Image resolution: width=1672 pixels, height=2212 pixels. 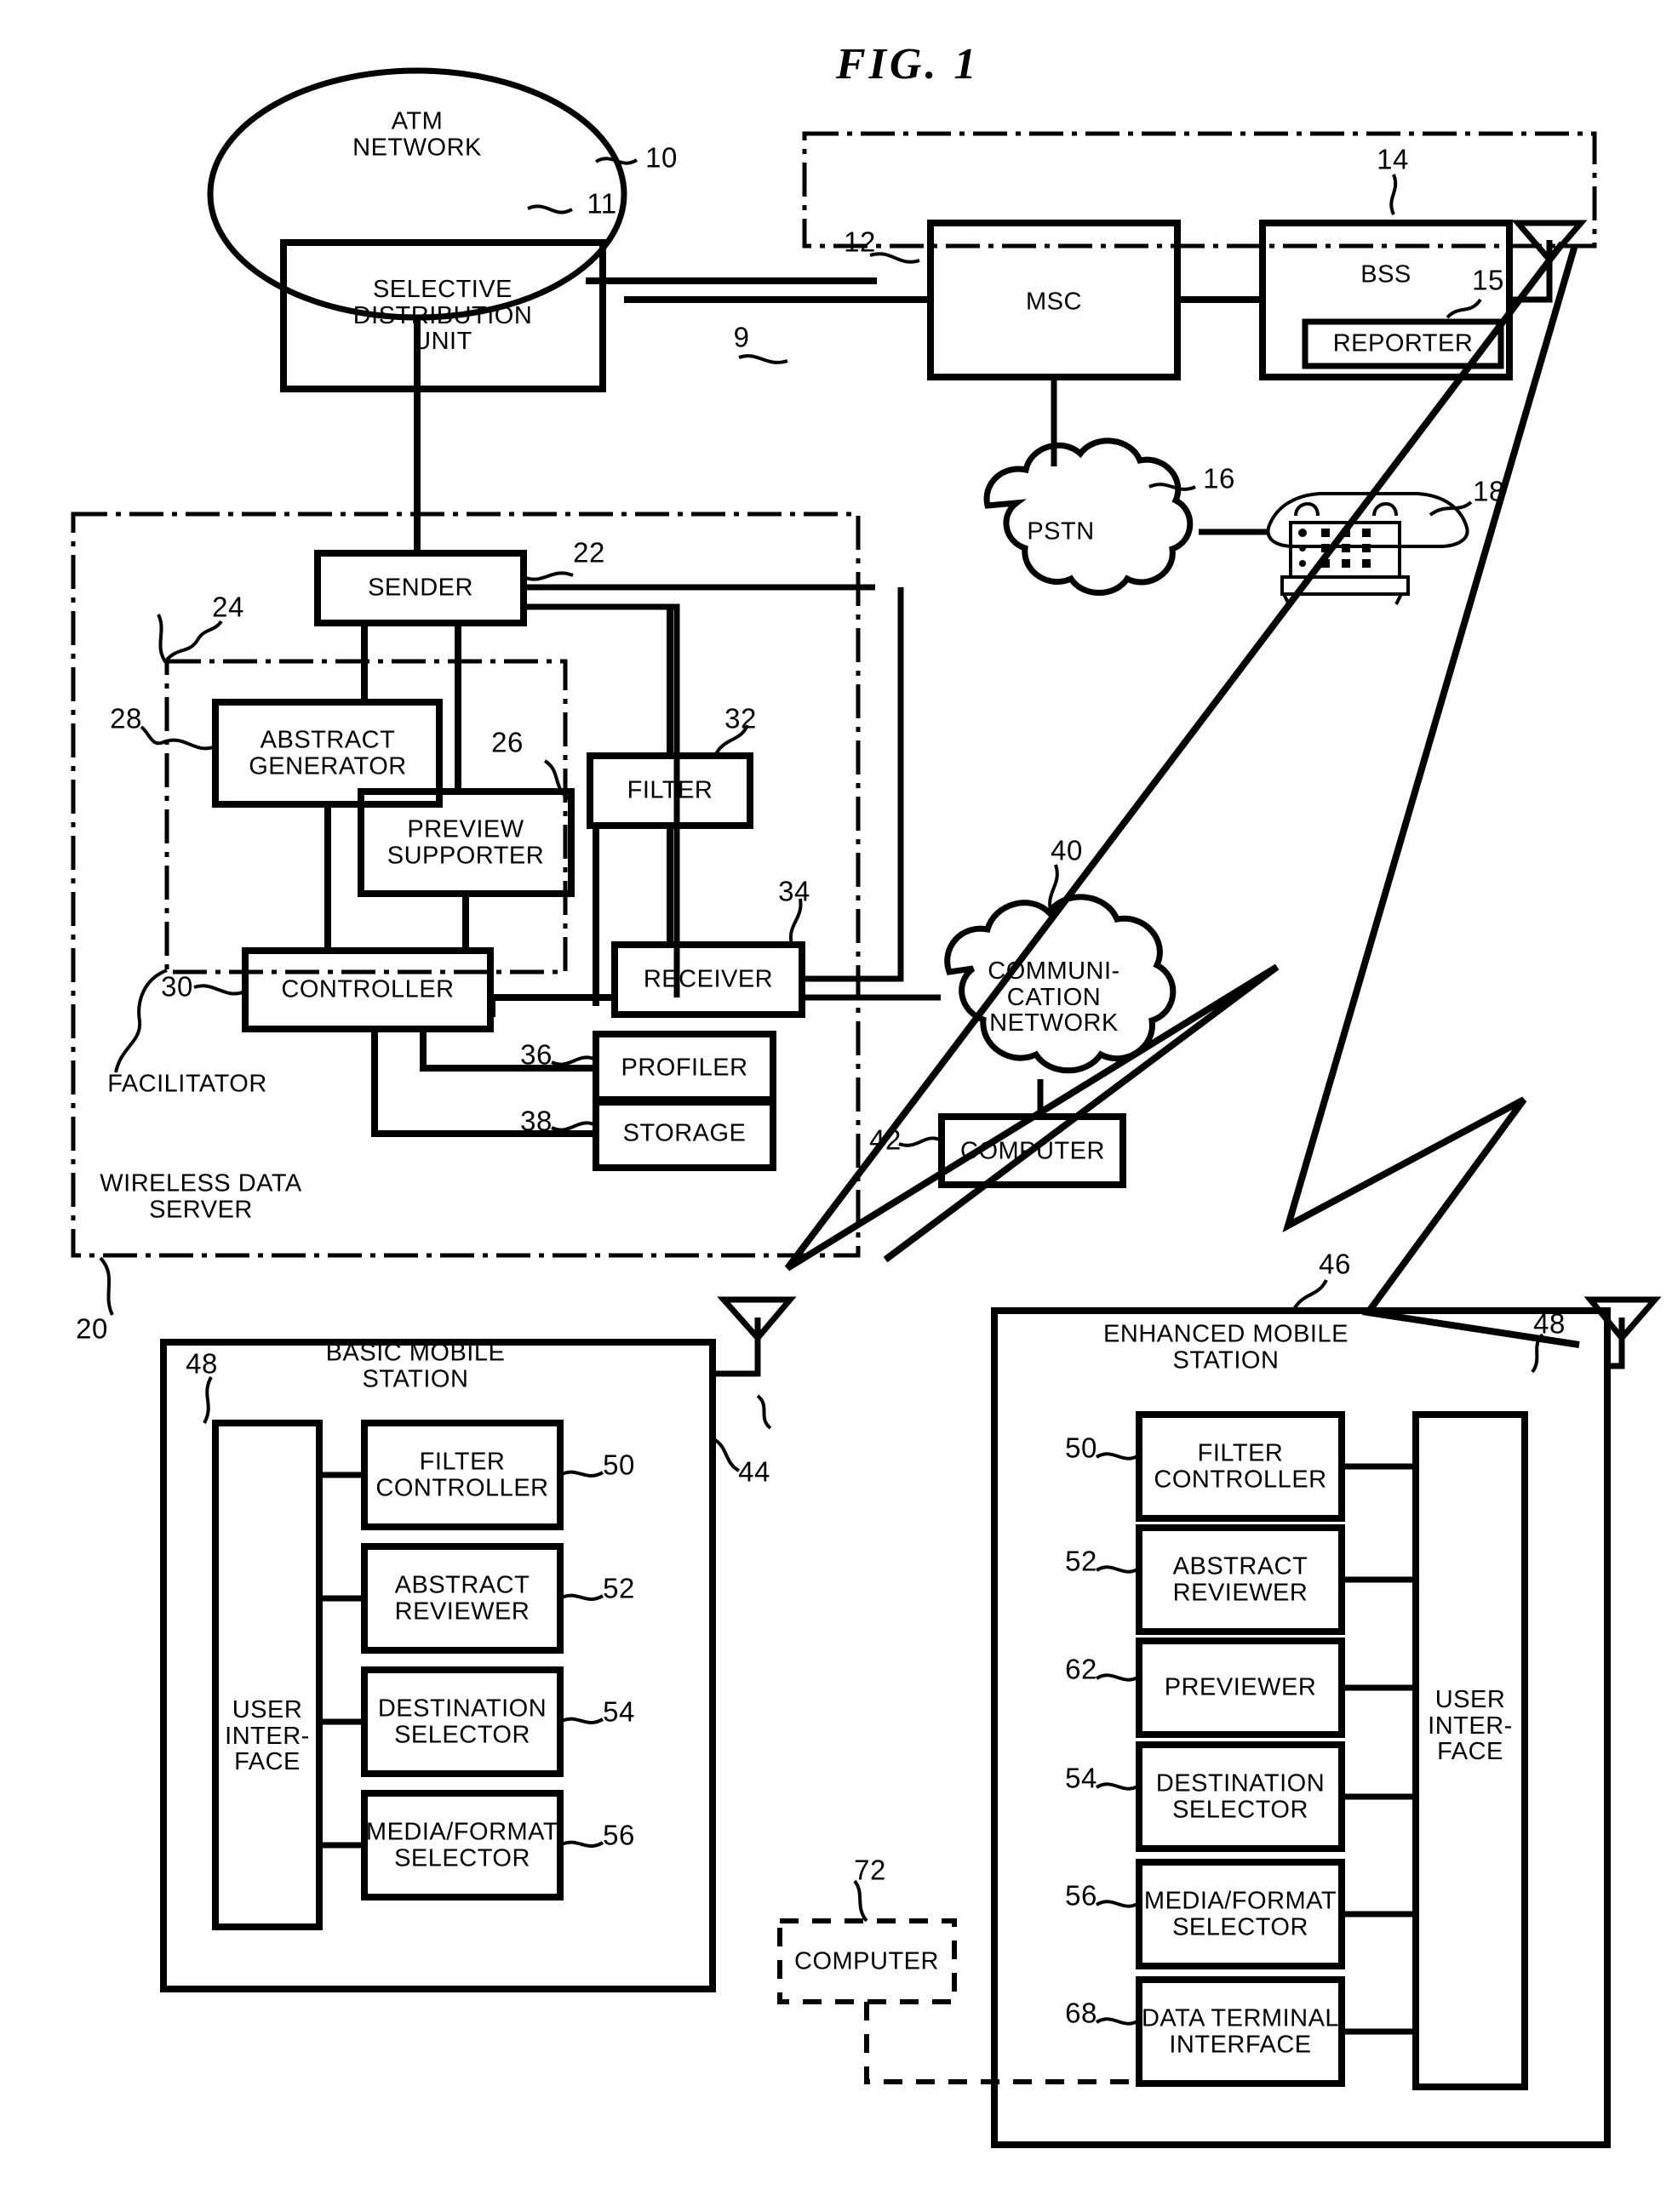 I want to click on ref-9: 9, so click(x=741, y=337).